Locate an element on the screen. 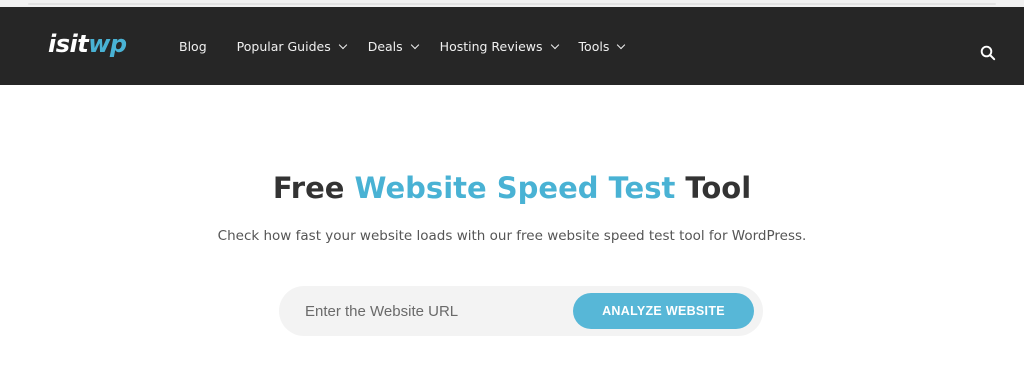 This screenshot has height=388, width=1024. nav-item-popular-guides: Popular Guides is located at coordinates (291, 47).